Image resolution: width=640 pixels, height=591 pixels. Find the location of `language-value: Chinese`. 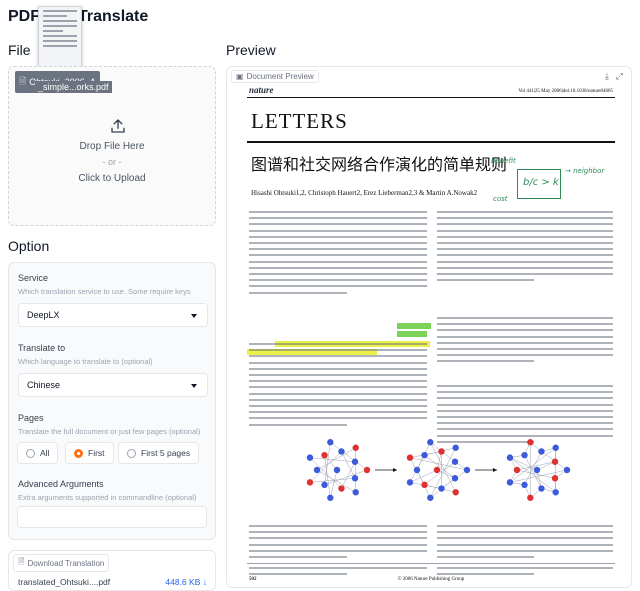

language-value: Chinese is located at coordinates (44, 385).